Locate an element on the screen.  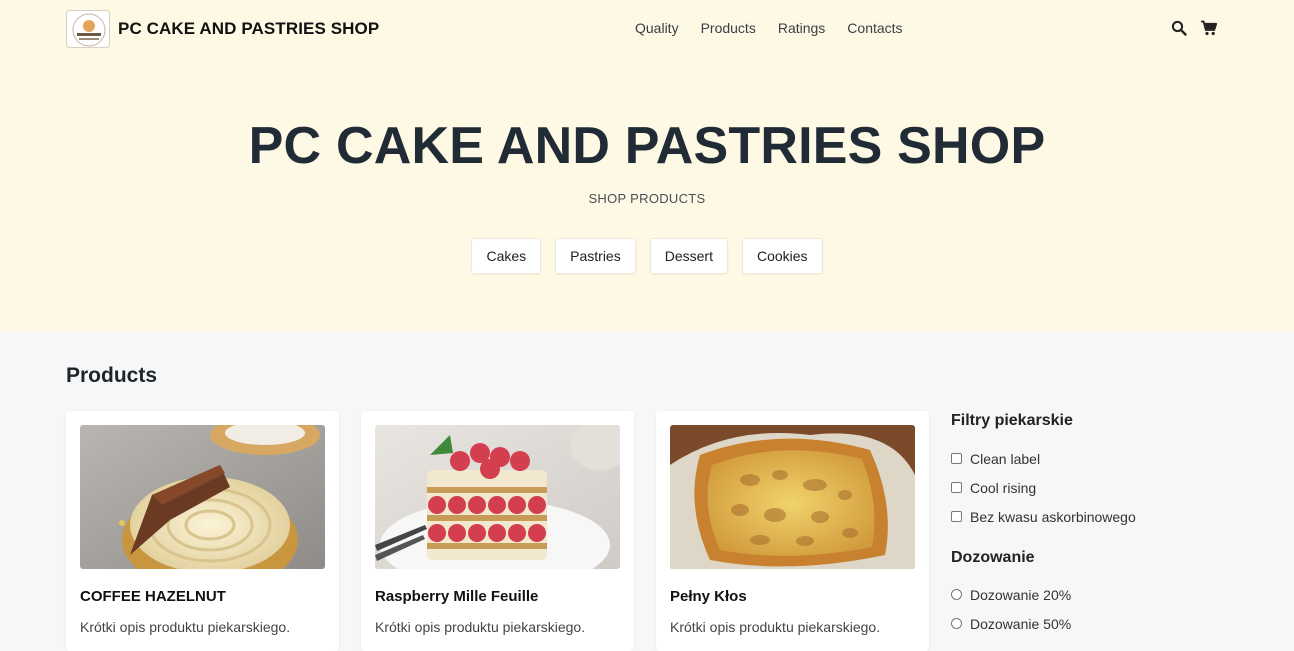
nav-products: Products is located at coordinates (728, 28).